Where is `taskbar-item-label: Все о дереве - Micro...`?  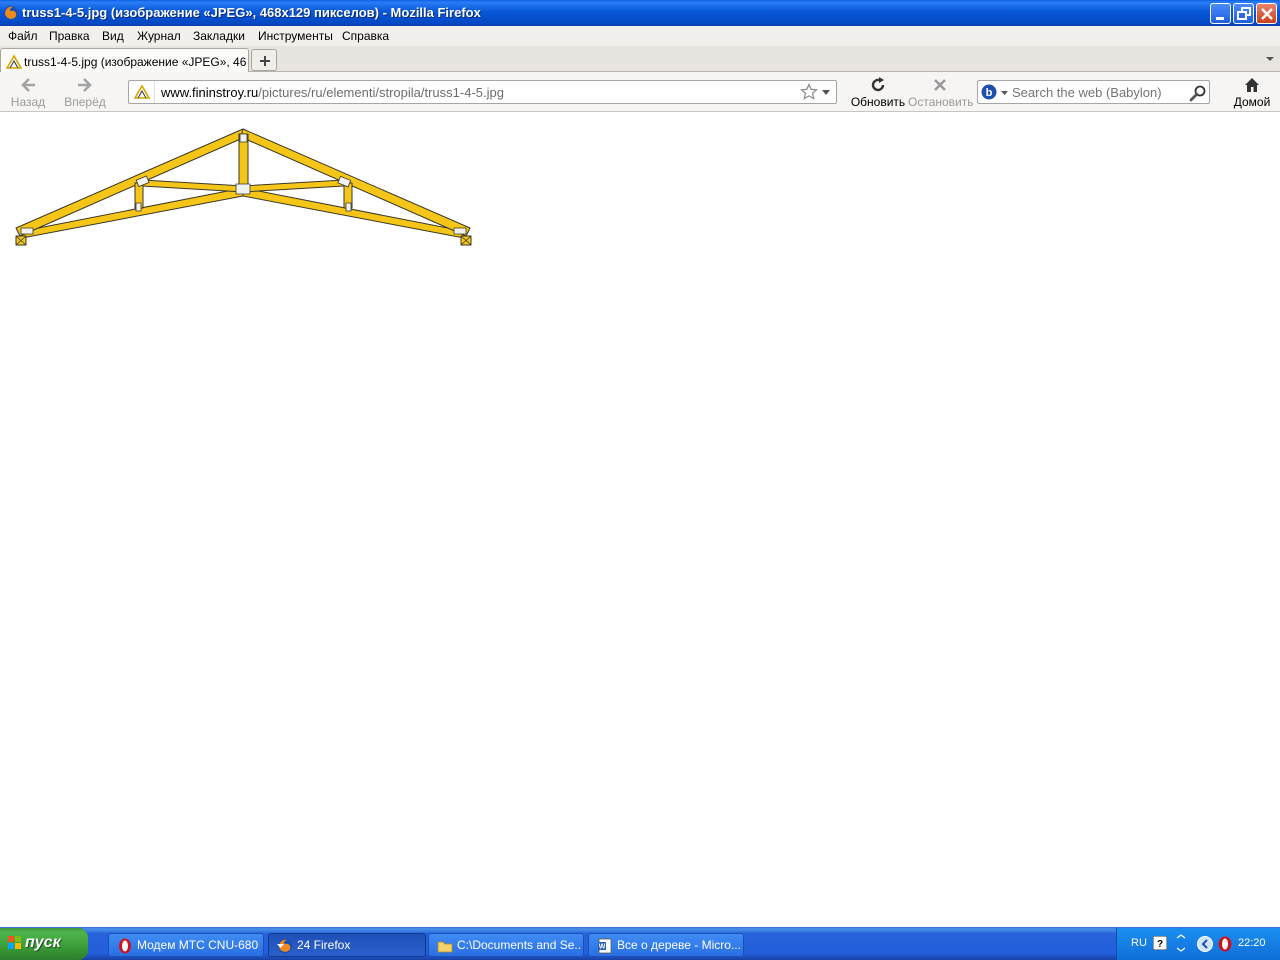
taskbar-item-label: Все о дереве - Micro... is located at coordinates (679, 945).